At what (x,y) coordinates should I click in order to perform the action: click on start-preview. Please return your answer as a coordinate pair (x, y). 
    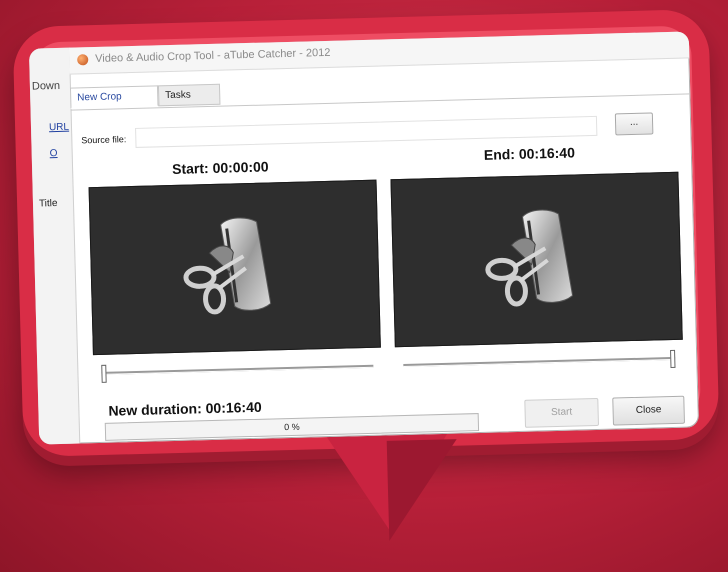
    Looking at the image, I should click on (234, 267).